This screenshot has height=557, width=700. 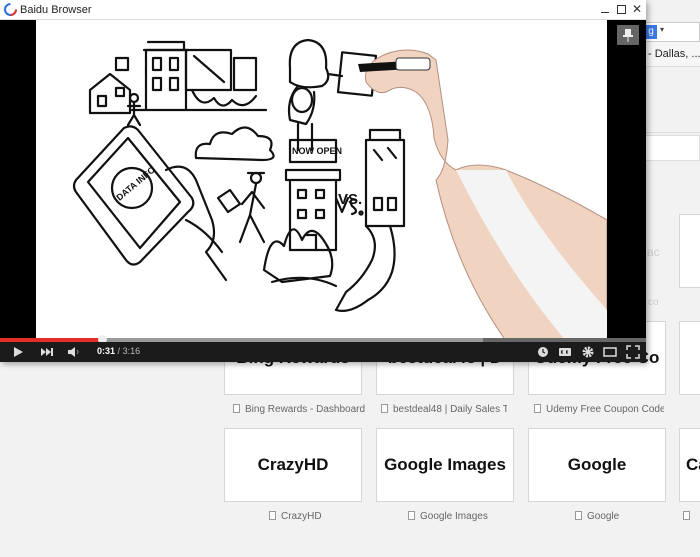 I want to click on minimize-icon, so click(x=605, y=9).